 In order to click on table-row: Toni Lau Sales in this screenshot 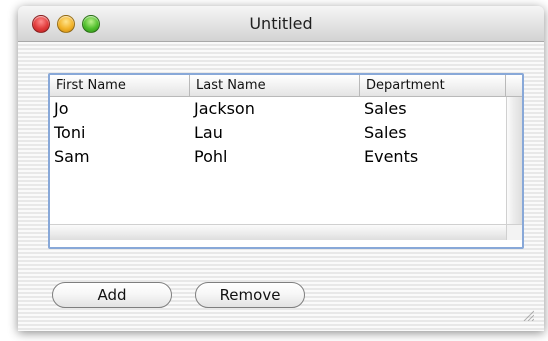, I will do `click(278, 133)`.